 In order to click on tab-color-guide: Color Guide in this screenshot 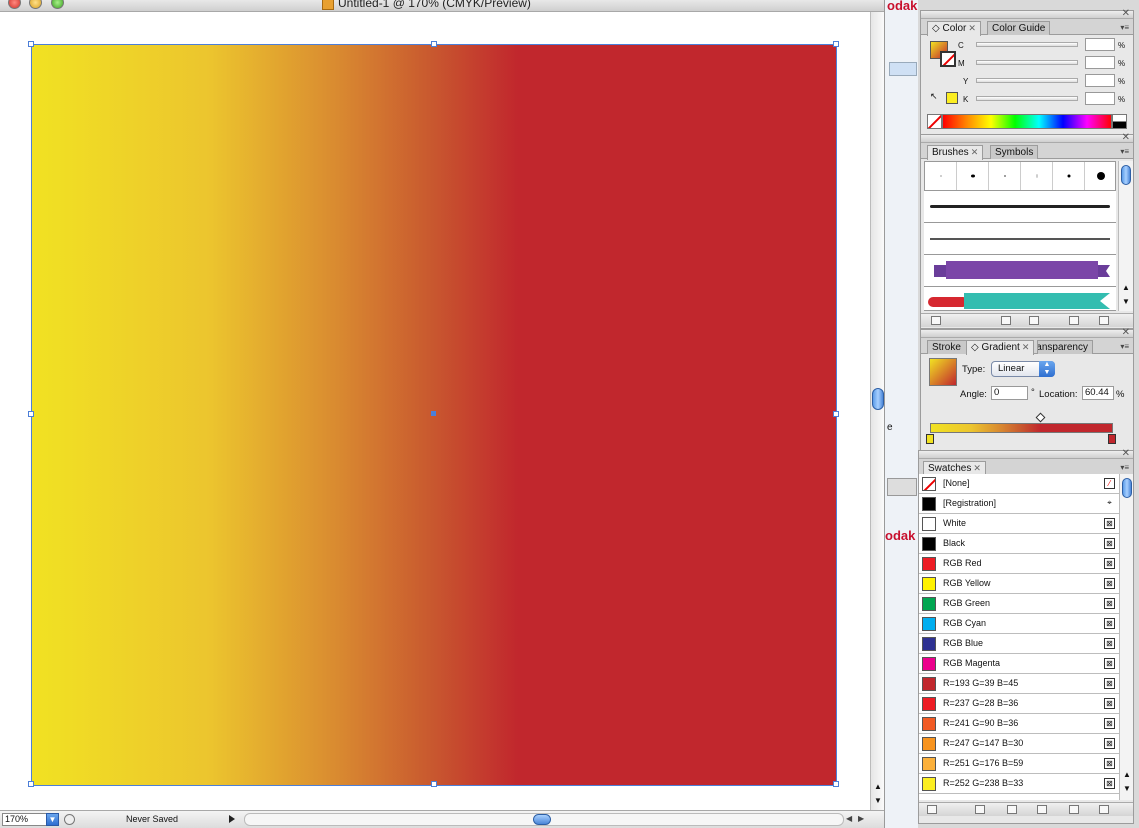, I will do `click(1019, 28)`.